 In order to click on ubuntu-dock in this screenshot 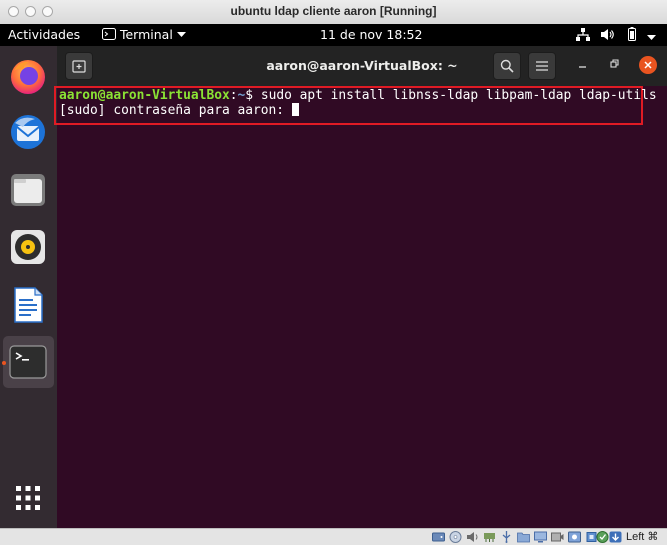, I will do `click(28, 287)`.